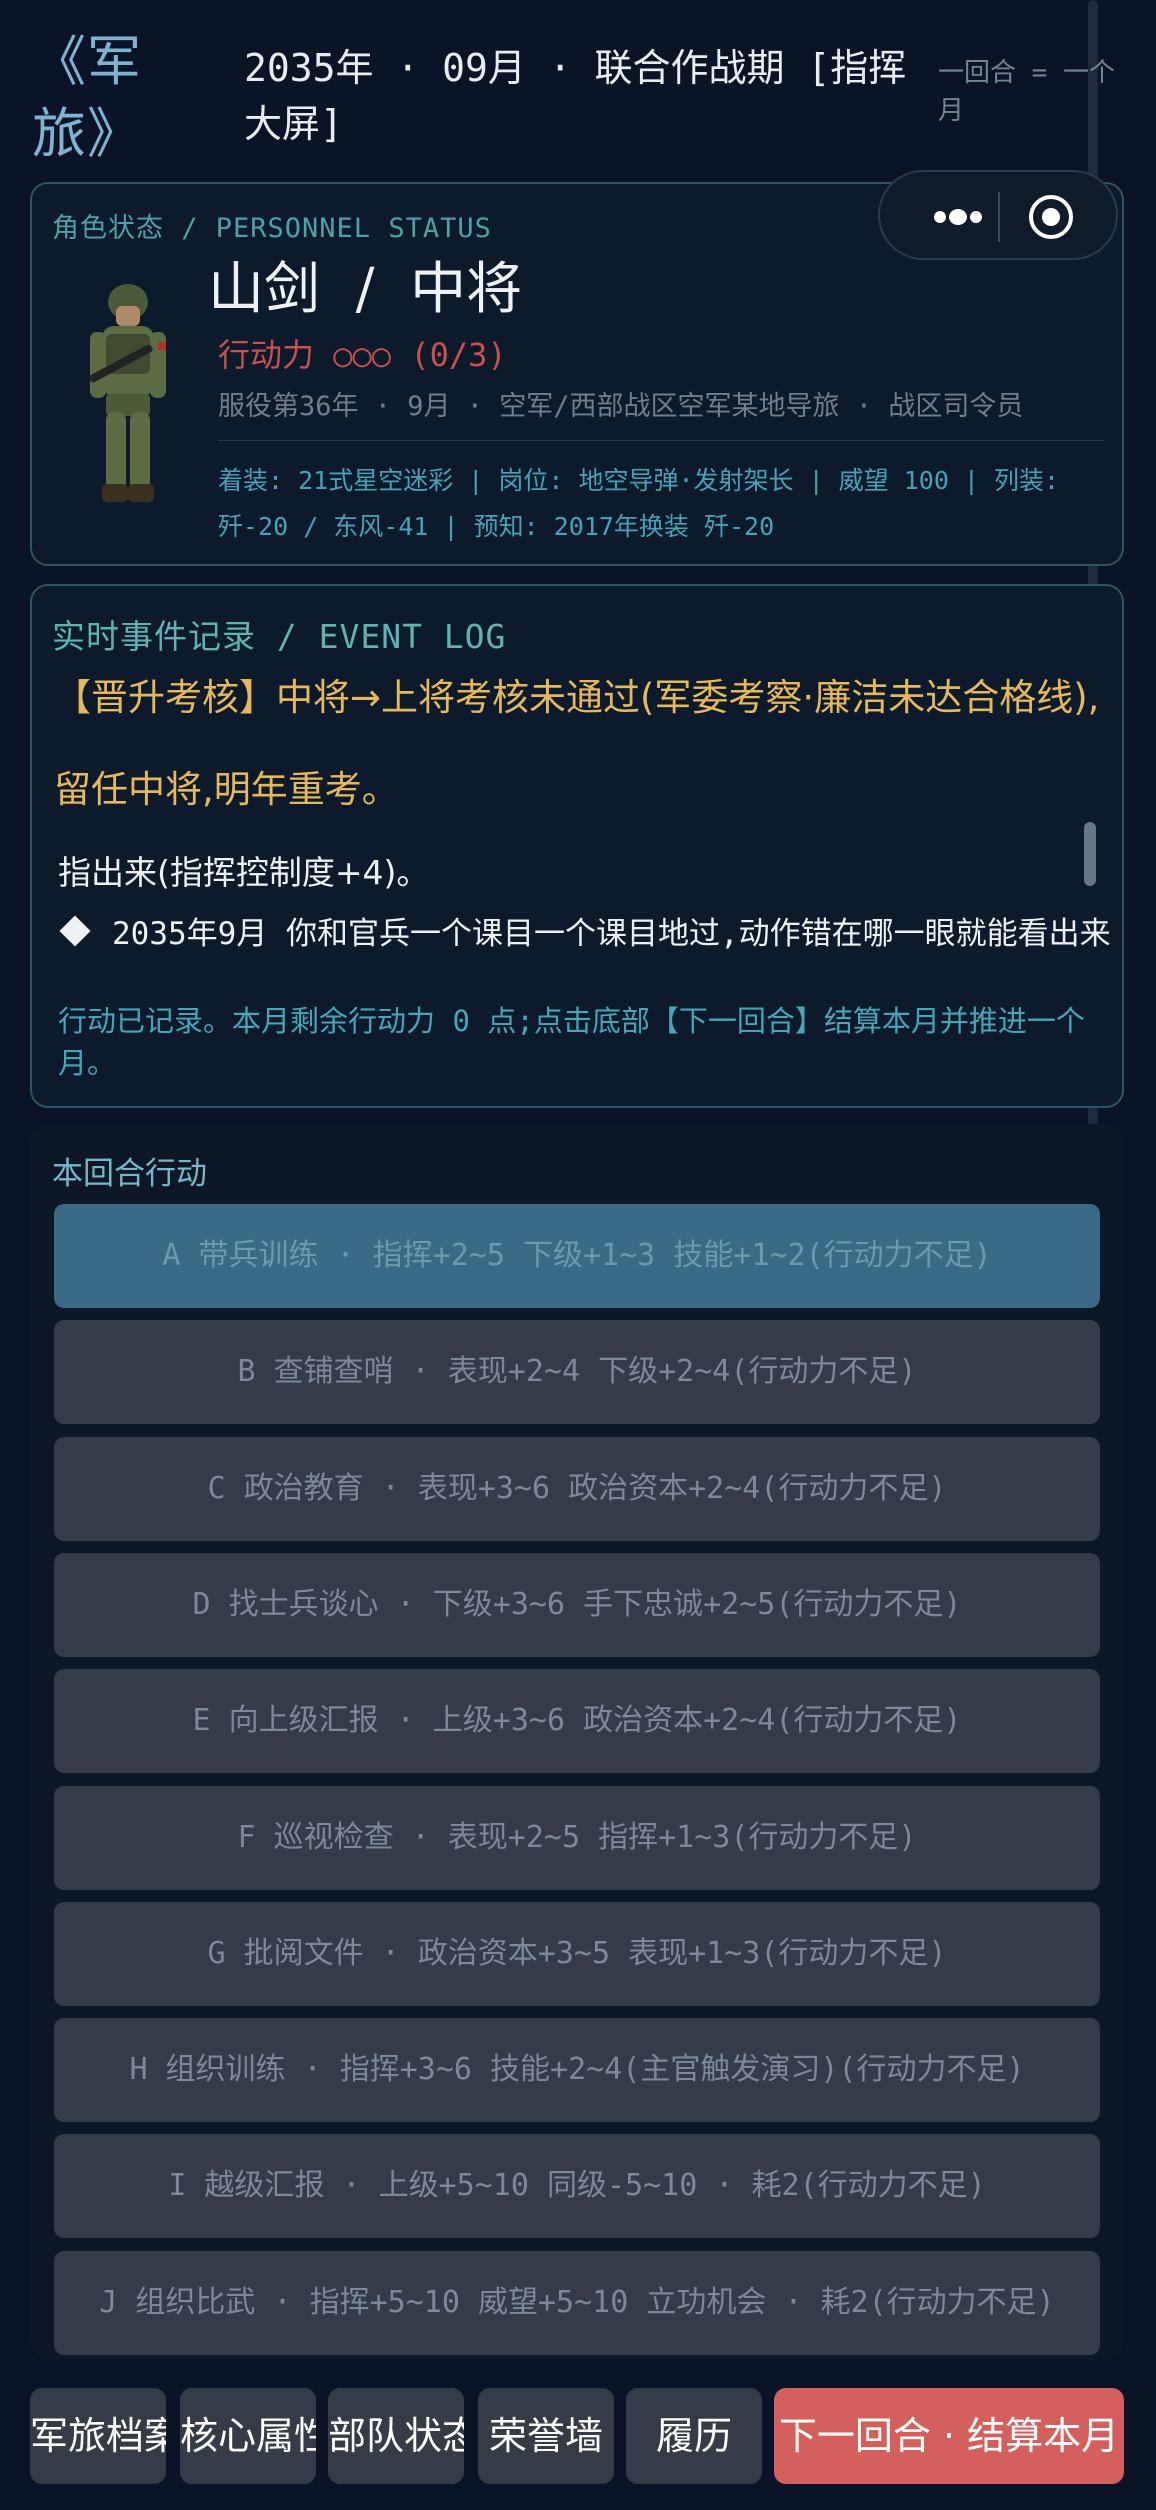 The width and height of the screenshot is (1156, 2510). I want to click on tab-unit-status: 部队状态, so click(396, 2436).